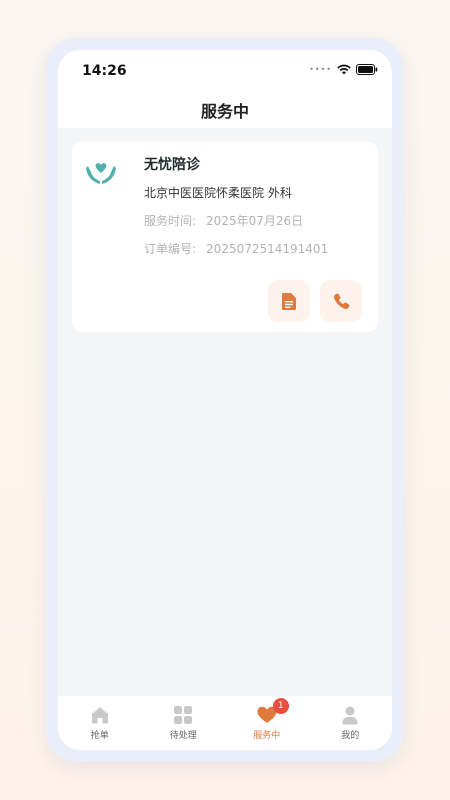 The image size is (450, 800). Describe the element at coordinates (172, 165) in the screenshot. I see `service-name: 无忧陪诊` at that location.